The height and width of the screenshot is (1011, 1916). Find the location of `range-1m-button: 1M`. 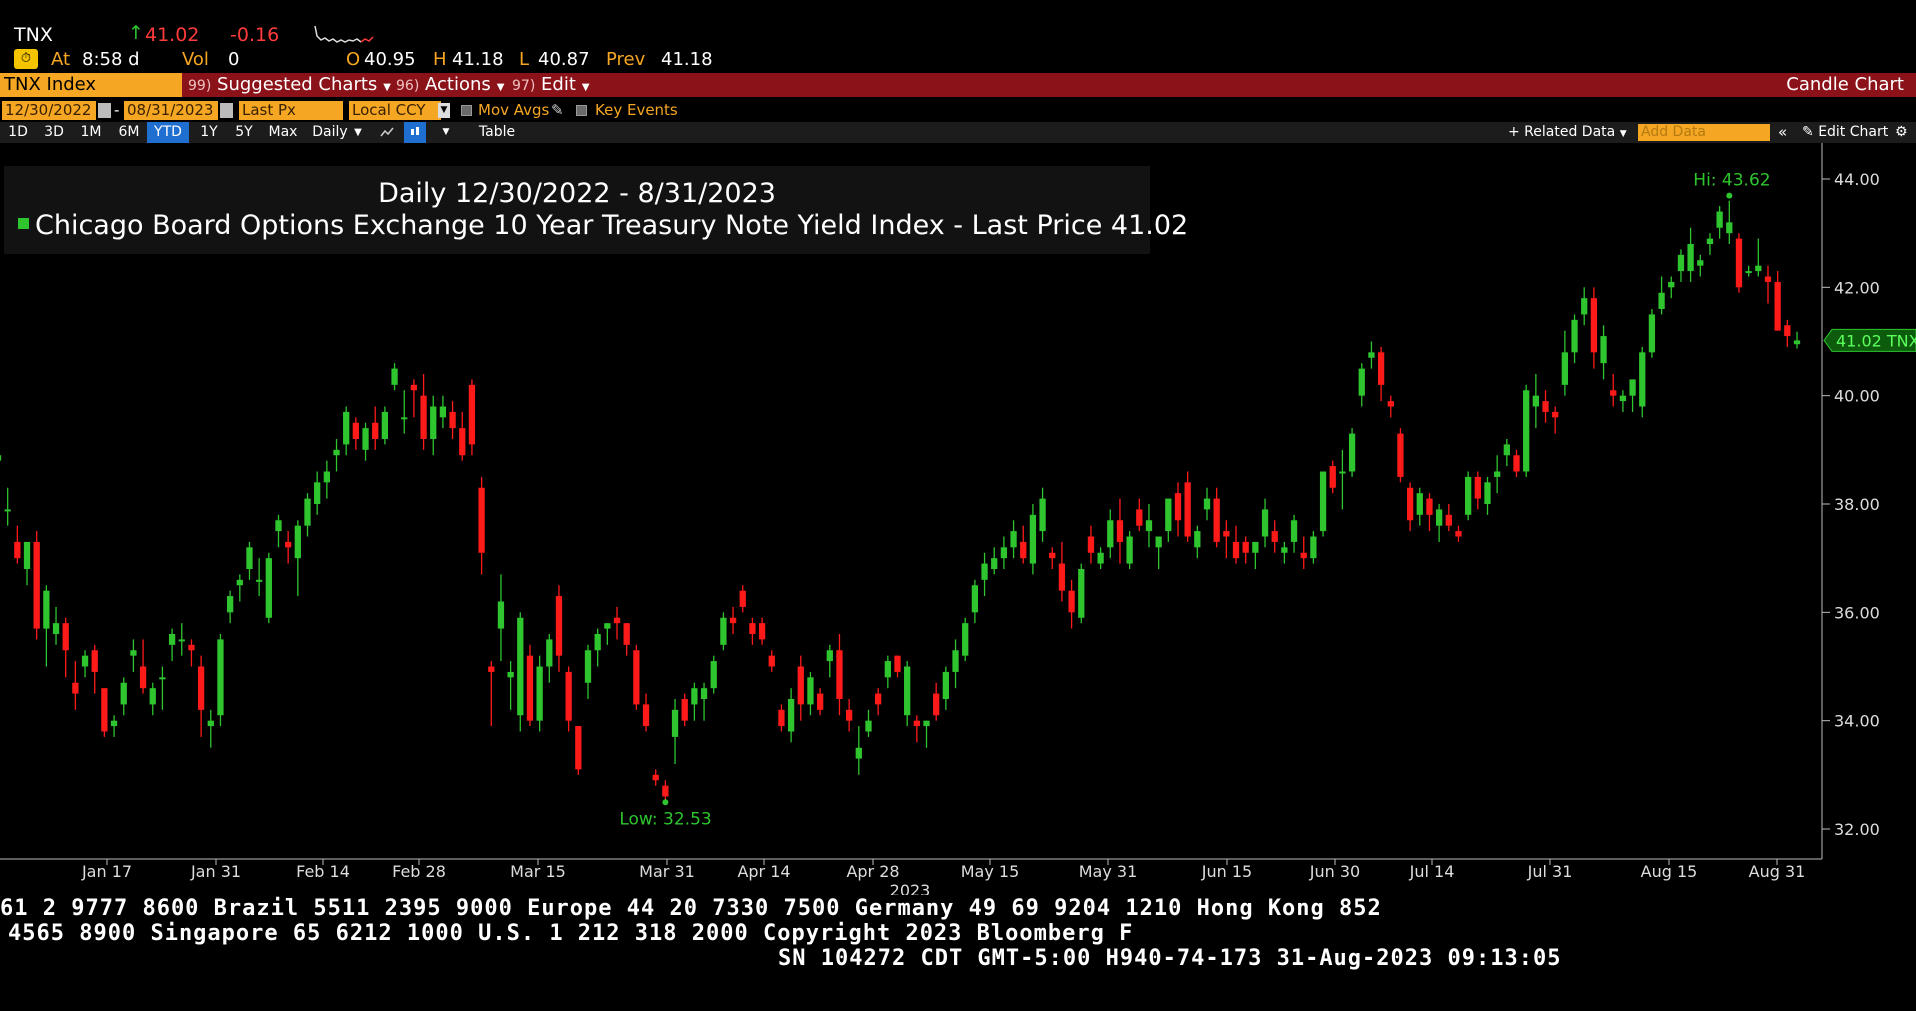

range-1m-button: 1M is located at coordinates (91, 132).